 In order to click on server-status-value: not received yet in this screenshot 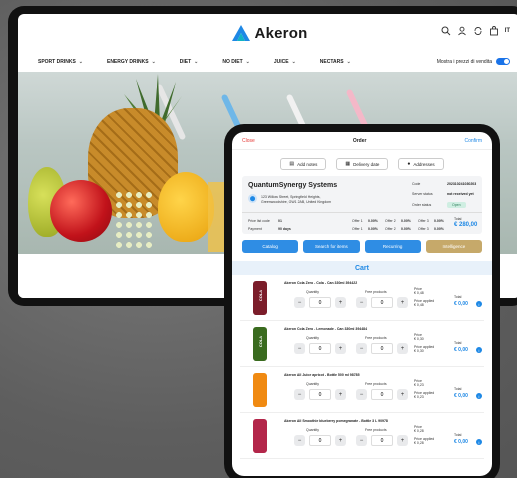, I will do `click(460, 194)`.